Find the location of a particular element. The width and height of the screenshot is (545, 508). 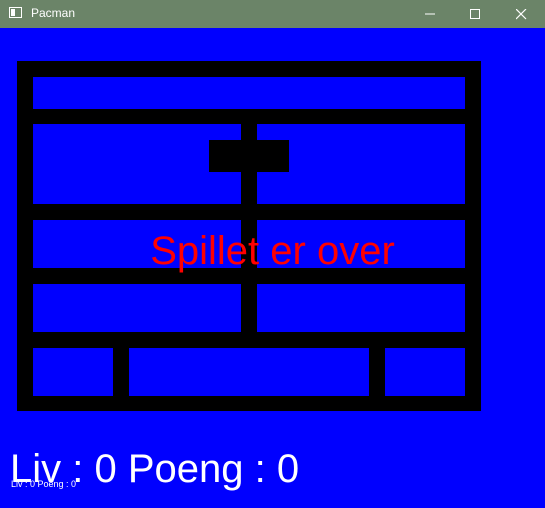

maximize-button is located at coordinates (476, 14).